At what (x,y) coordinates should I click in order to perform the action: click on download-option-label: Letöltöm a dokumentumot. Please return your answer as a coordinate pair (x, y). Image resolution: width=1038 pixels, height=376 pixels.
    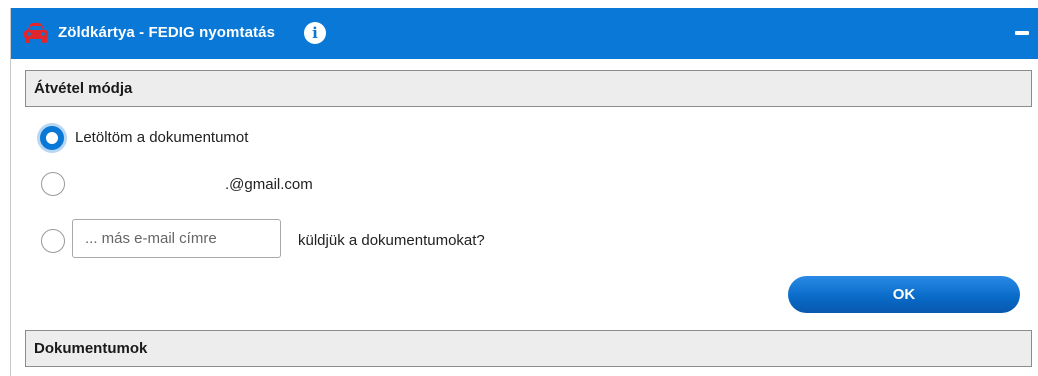
    Looking at the image, I should click on (161, 137).